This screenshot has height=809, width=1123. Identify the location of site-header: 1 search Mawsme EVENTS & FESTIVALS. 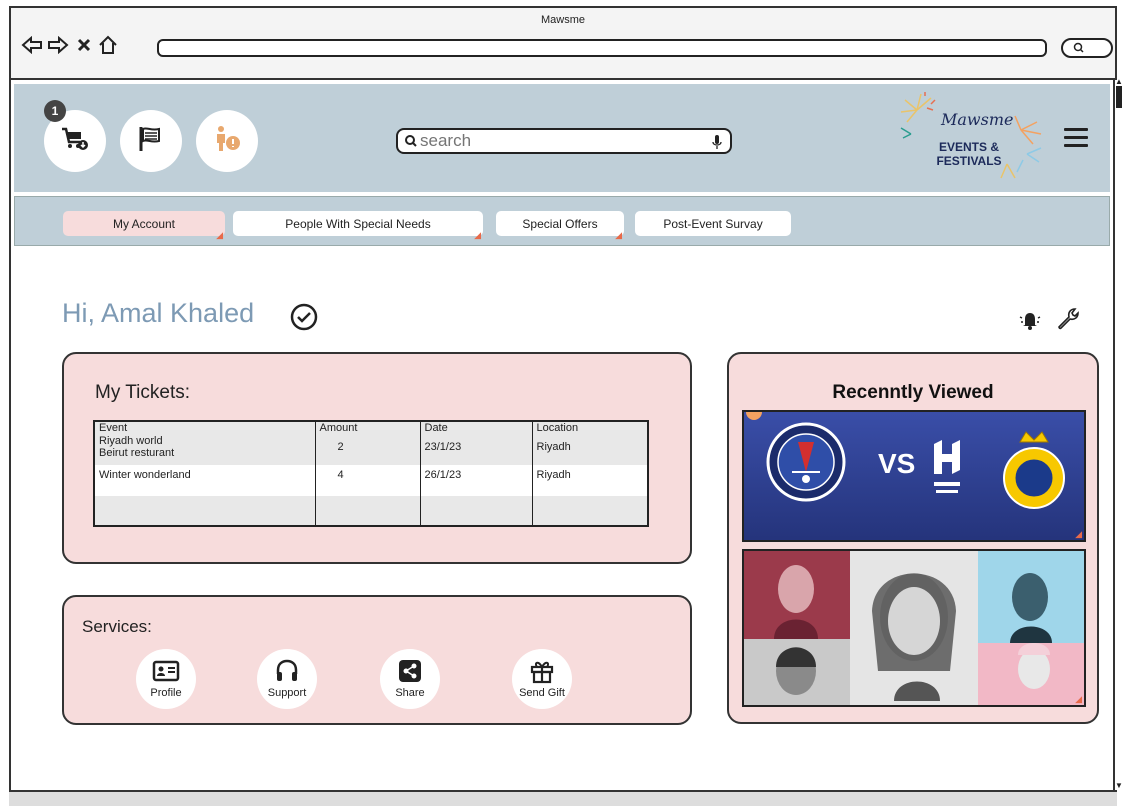
(562, 138).